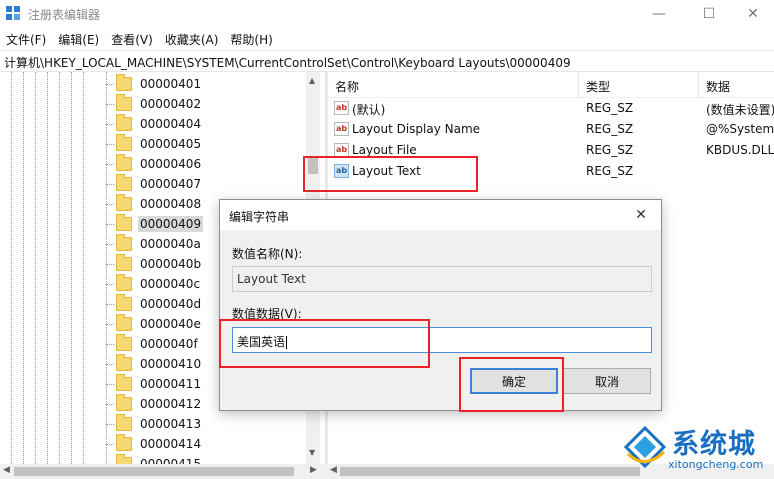 Image resolution: width=774 pixels, height=479 pixels. What do you see at coordinates (267, 314) in the screenshot?
I see `value-data-label: 数值数据(V):` at bounding box center [267, 314].